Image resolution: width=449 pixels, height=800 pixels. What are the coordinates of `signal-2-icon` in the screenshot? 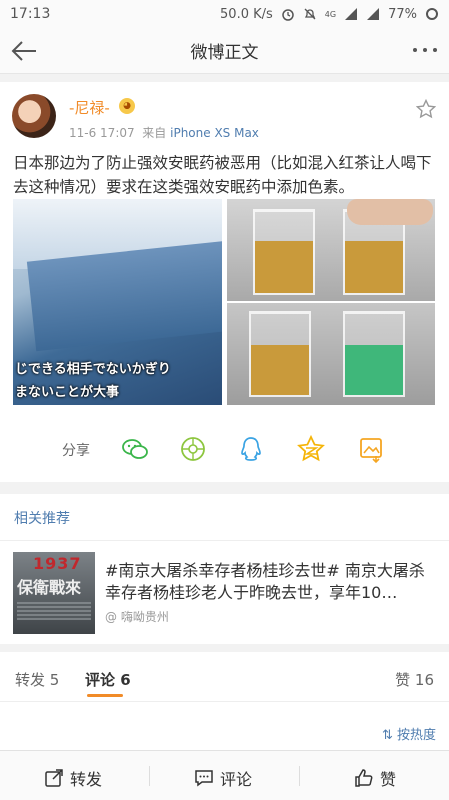 It's located at (373, 14).